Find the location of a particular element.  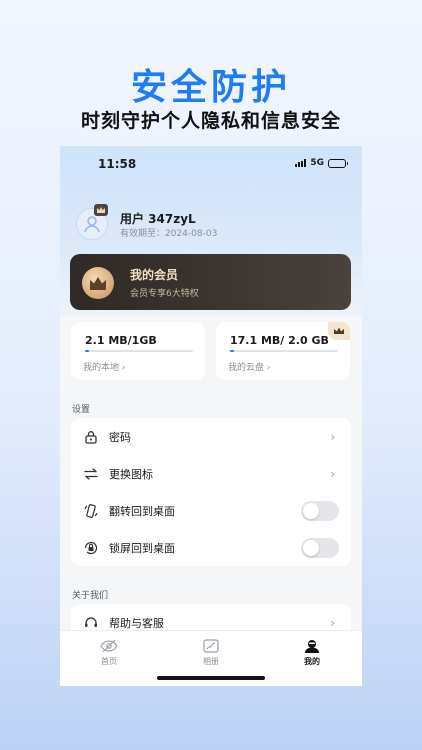

cloud-storage-card: 17.1 MB/ 2.0 GB 我的云盘 › is located at coordinates (283, 351).